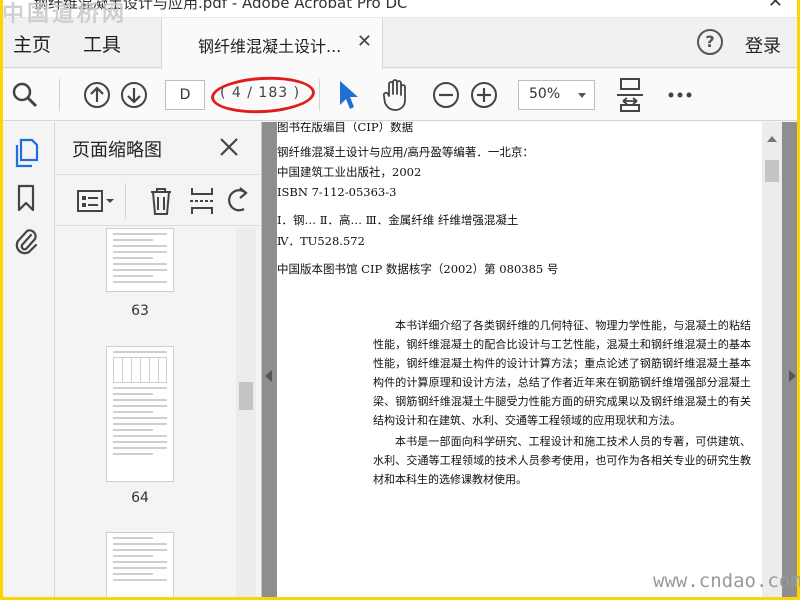 Image resolution: width=800 pixels, height=600 pixels. What do you see at coordinates (348, 95) in the screenshot?
I see `select-cursor-icon` at bounding box center [348, 95].